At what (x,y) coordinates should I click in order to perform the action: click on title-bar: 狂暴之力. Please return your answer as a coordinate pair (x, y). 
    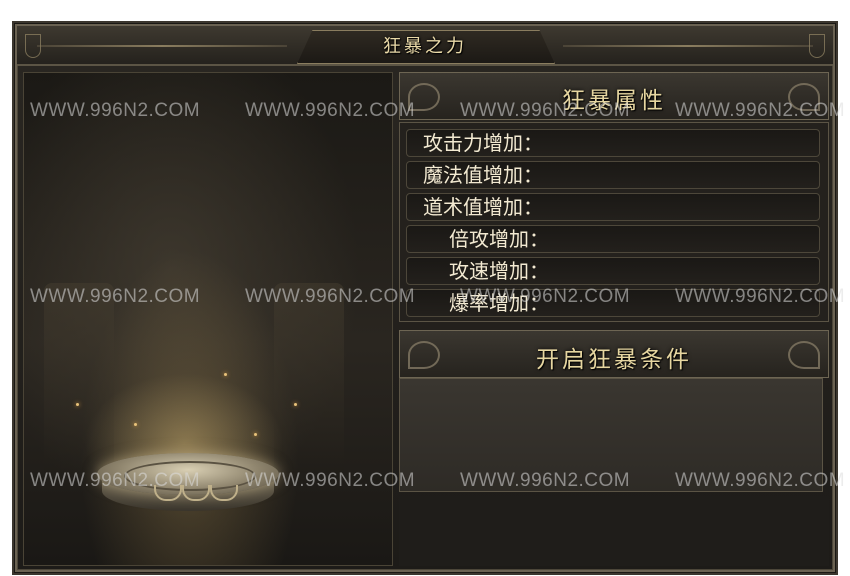
    Looking at the image, I should click on (425, 46).